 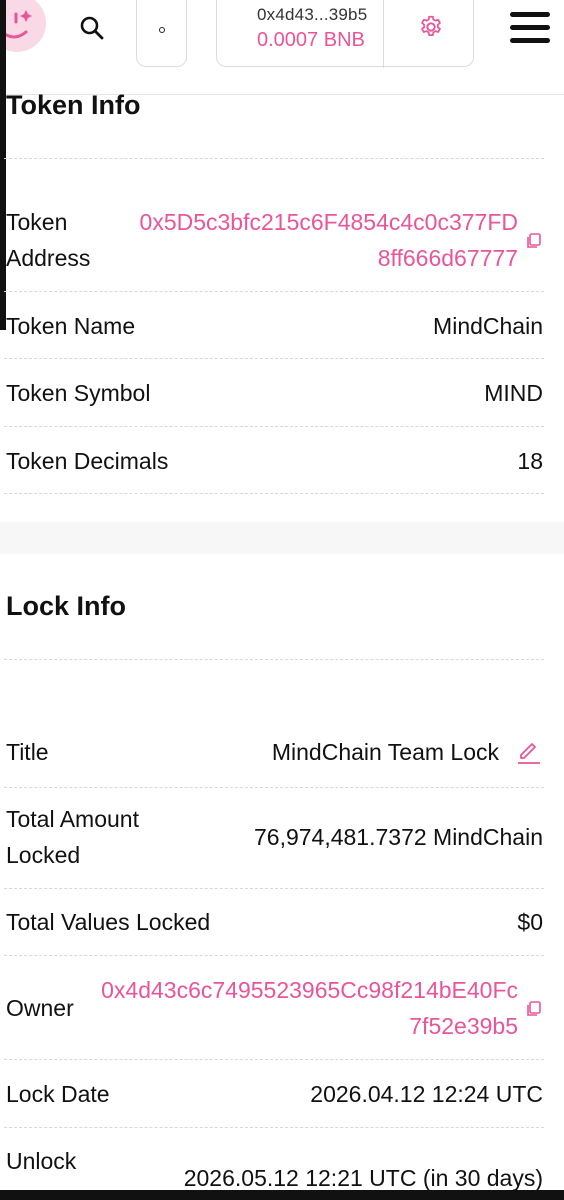 I want to click on mascot-face-icon, so click(x=16, y=24).